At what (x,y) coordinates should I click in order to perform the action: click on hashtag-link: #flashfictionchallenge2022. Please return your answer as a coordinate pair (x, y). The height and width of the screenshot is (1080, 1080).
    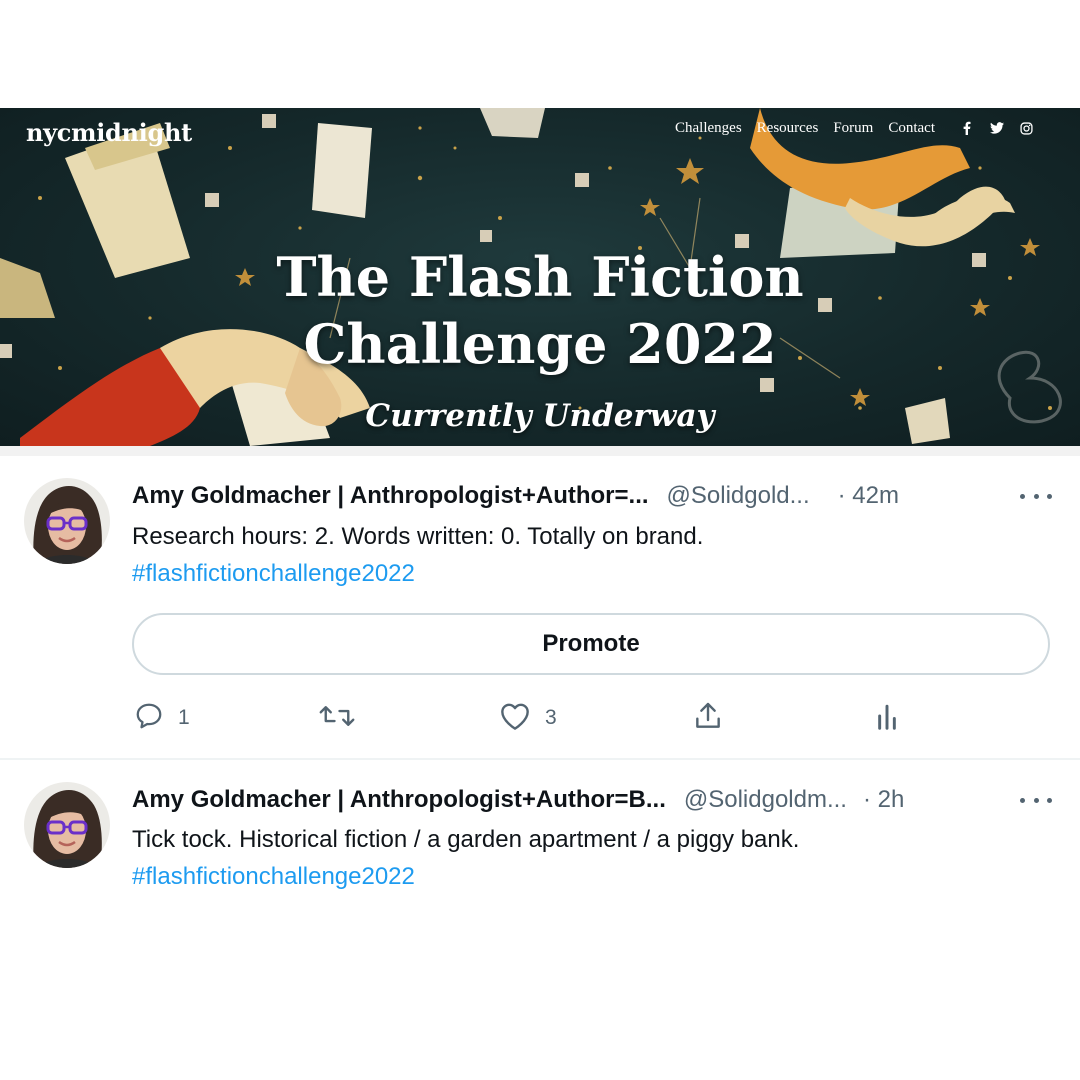
    Looking at the image, I should click on (465, 876).